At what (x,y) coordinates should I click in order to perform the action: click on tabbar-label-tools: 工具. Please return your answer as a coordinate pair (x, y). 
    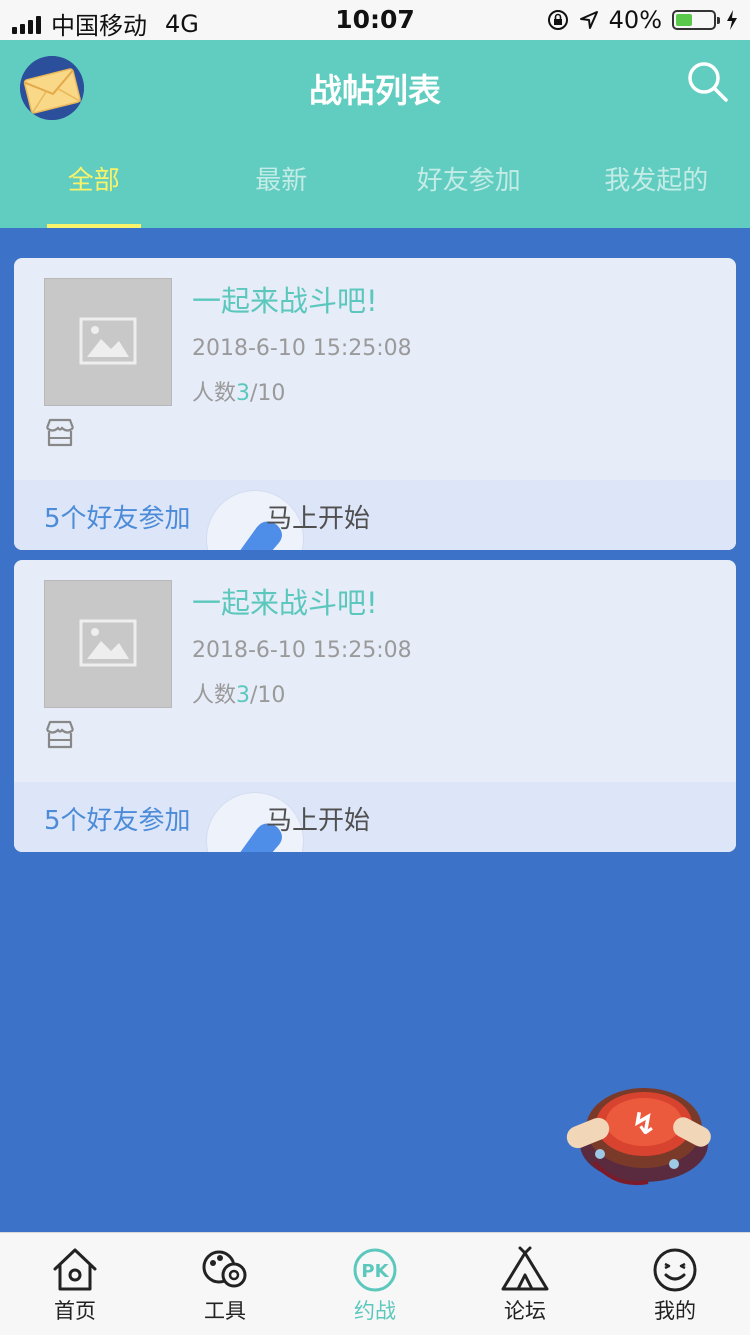
    Looking at the image, I should click on (225, 1310).